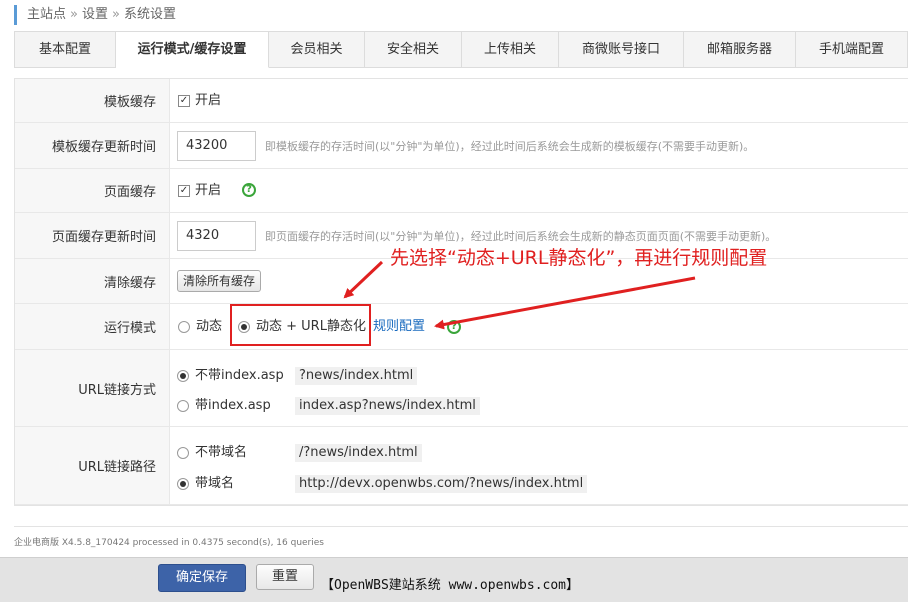 This screenshot has height=602, width=908. What do you see at coordinates (184, 327) in the screenshot?
I see `run-mode-dynamic-radio` at bounding box center [184, 327].